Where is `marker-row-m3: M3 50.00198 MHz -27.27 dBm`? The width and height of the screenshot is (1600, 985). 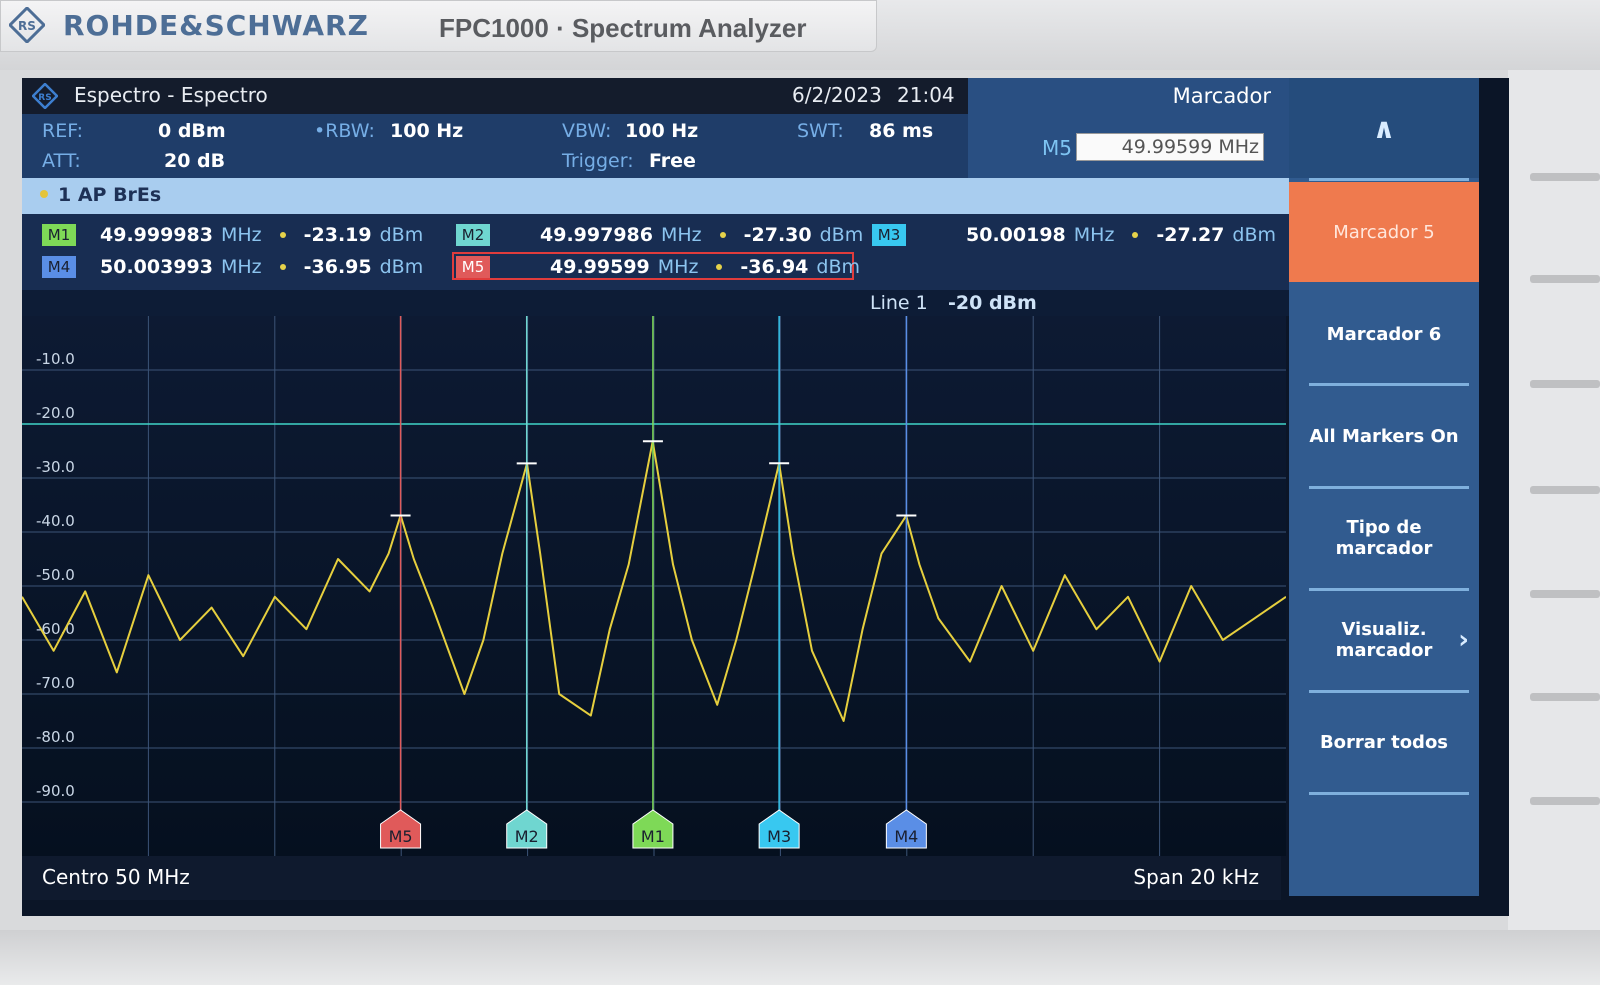
marker-row-m3: M3 50.00198 MHz -27.27 dBm is located at coordinates (1074, 235).